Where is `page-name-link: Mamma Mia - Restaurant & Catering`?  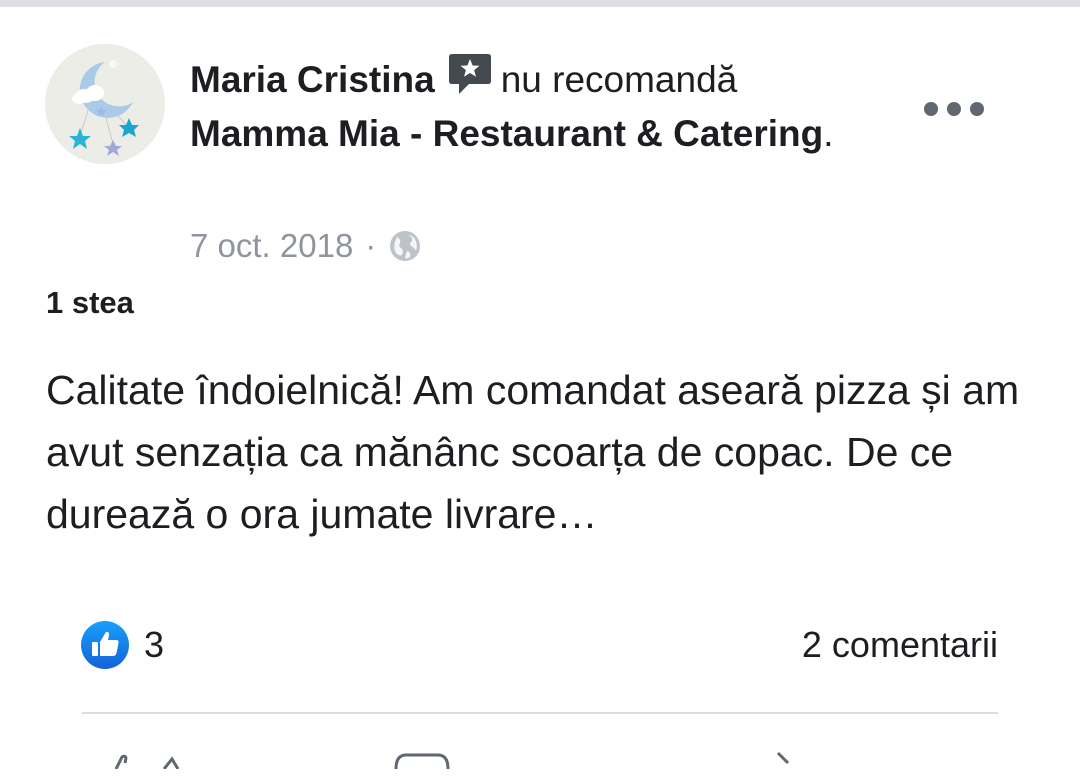
page-name-link: Mamma Mia - Restaurant & Catering is located at coordinates (506, 133).